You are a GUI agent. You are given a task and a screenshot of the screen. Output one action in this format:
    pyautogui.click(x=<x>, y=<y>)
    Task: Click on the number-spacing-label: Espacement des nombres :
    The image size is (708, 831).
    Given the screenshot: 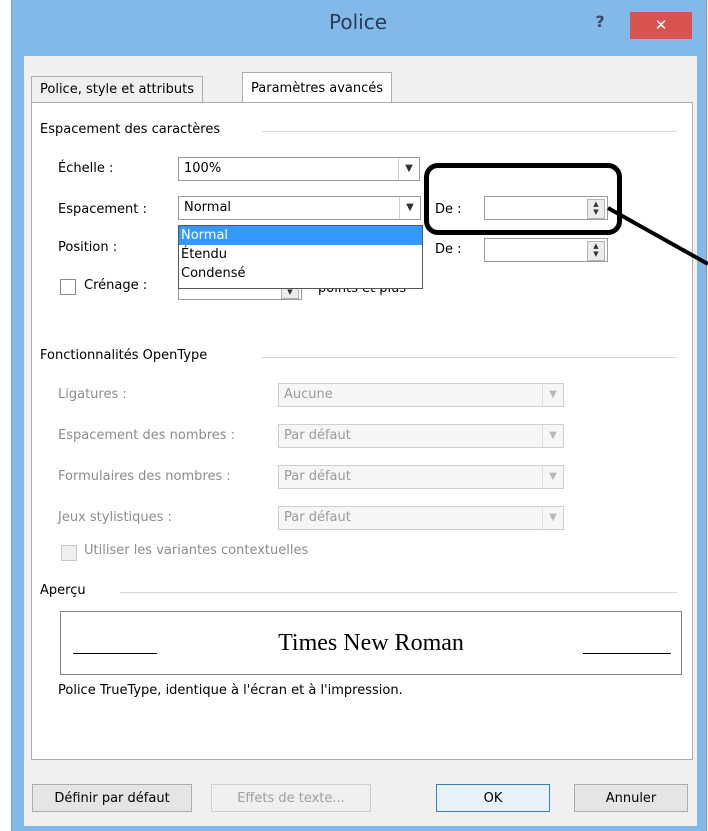 What is the action you would take?
    pyautogui.click(x=147, y=435)
    